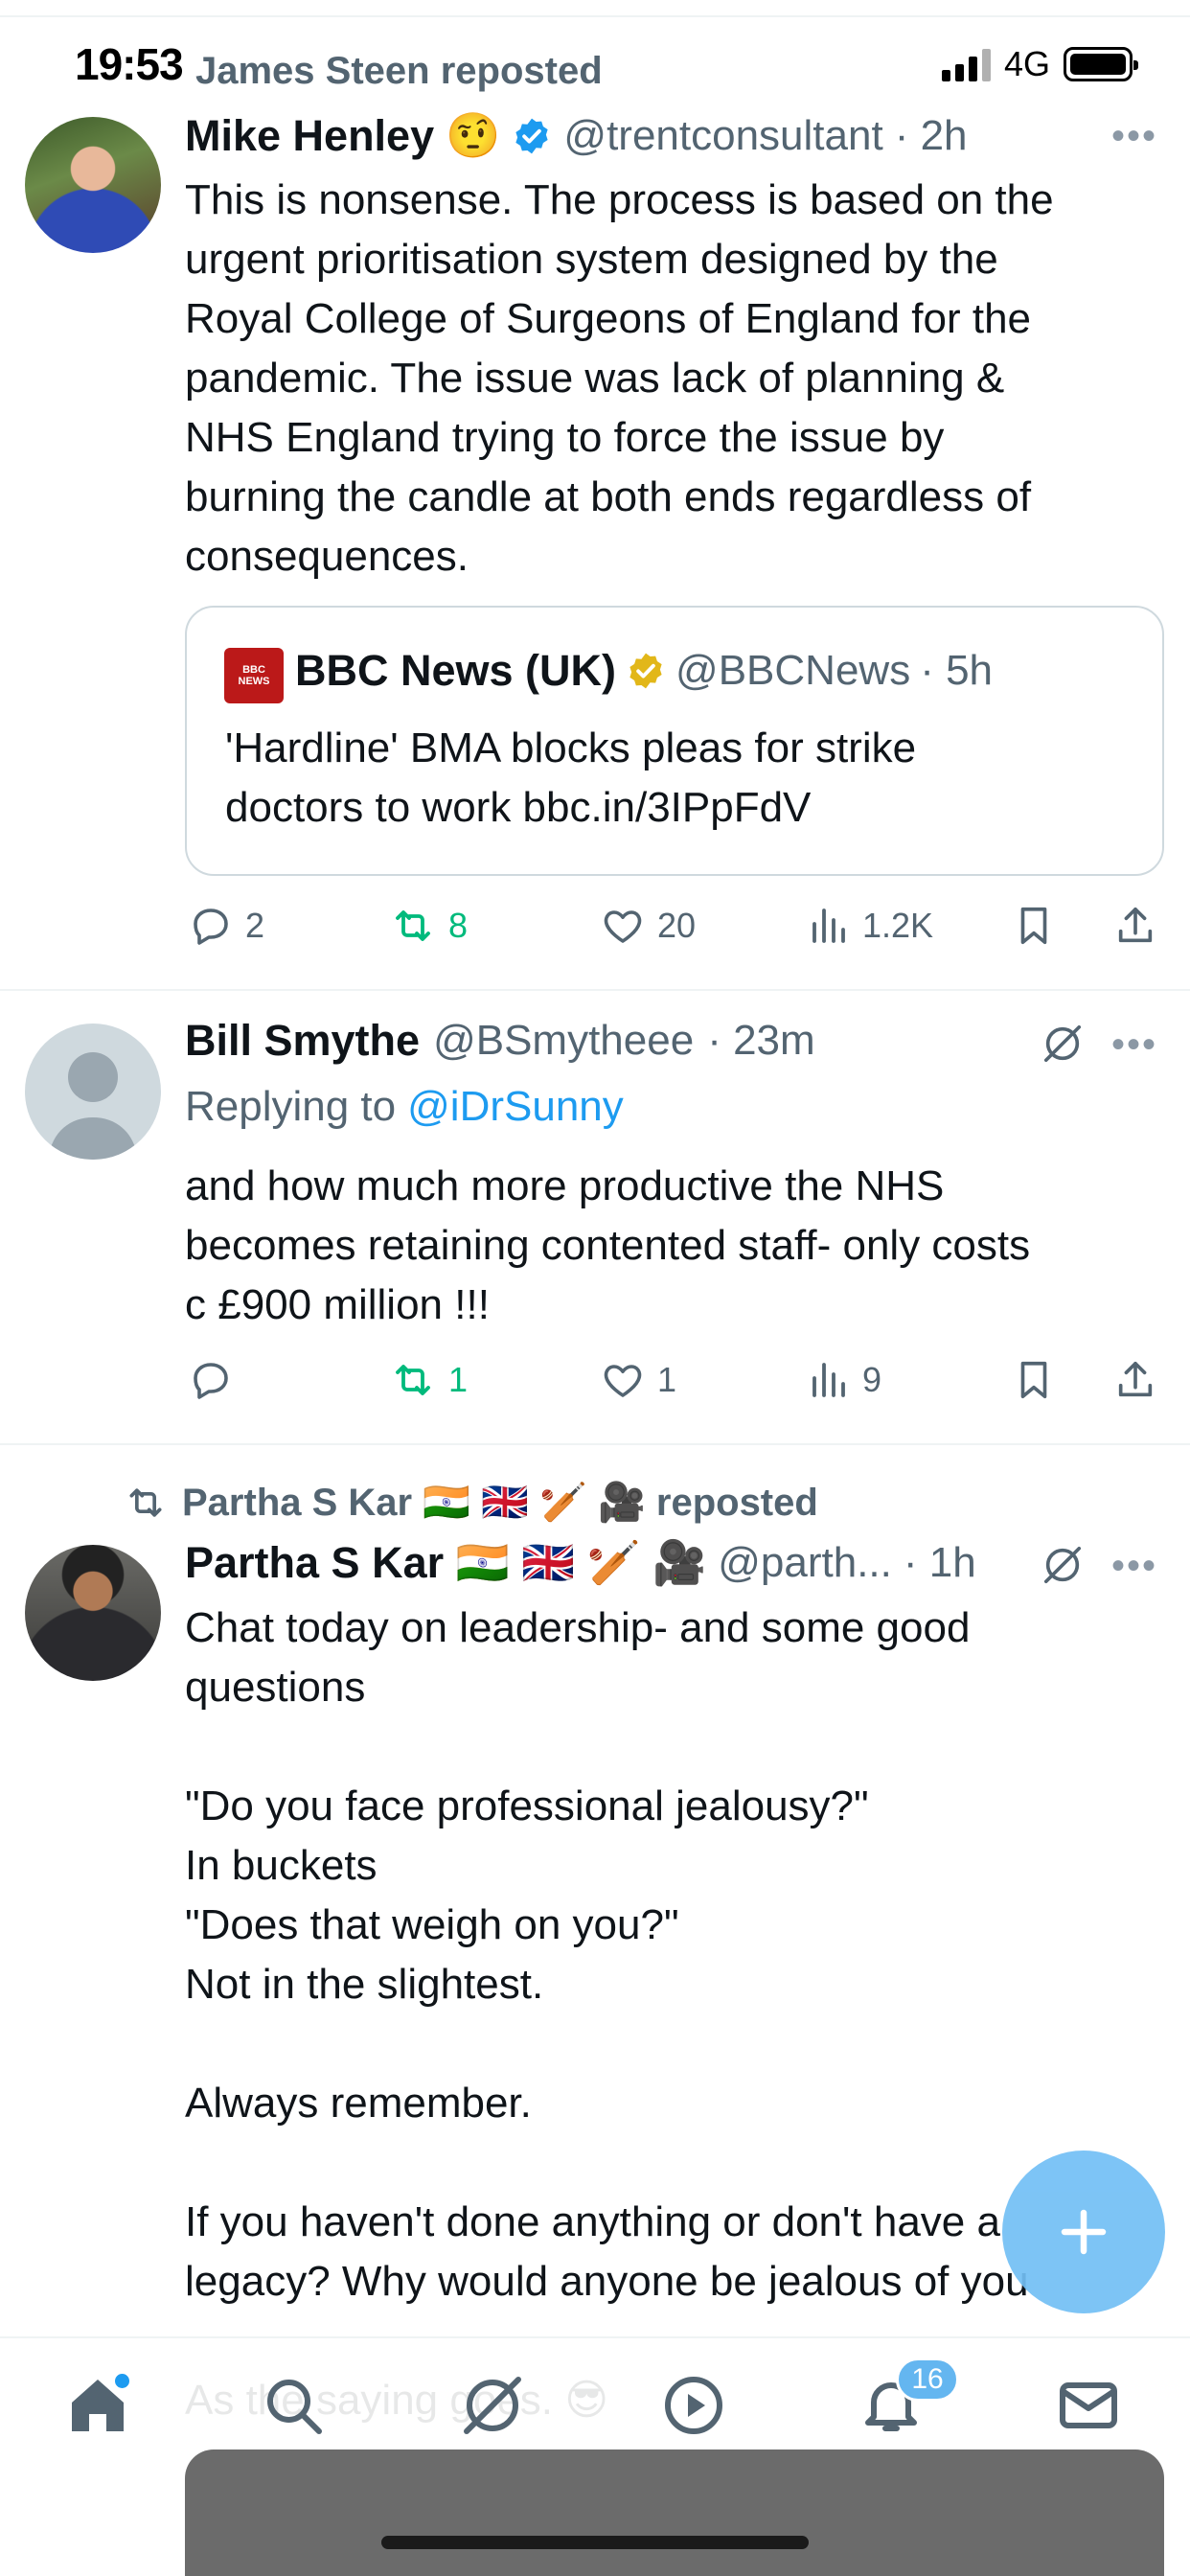  I want to click on battery-icon, so click(1101, 64).